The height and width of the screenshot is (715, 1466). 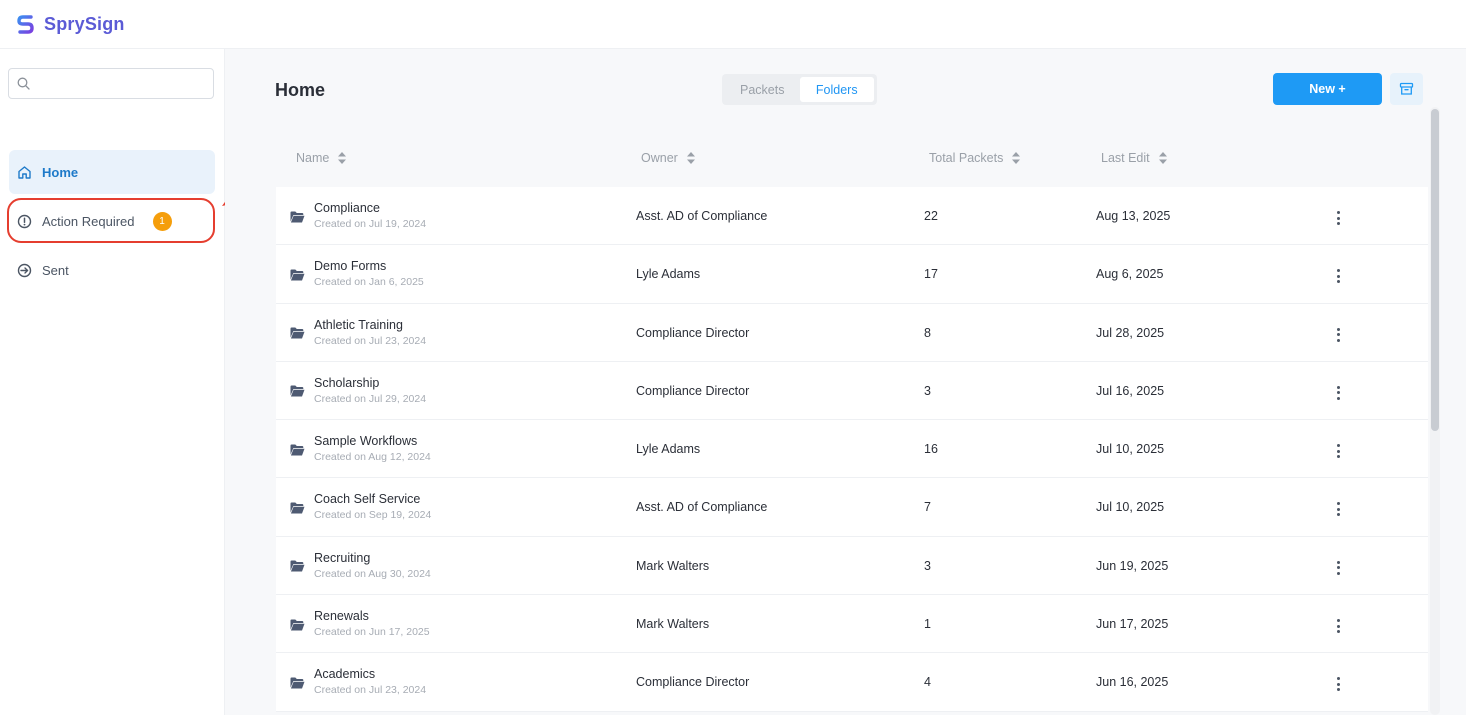 What do you see at coordinates (1130, 390) in the screenshot?
I see `last-edit-cell: Jul 16, 2025` at bounding box center [1130, 390].